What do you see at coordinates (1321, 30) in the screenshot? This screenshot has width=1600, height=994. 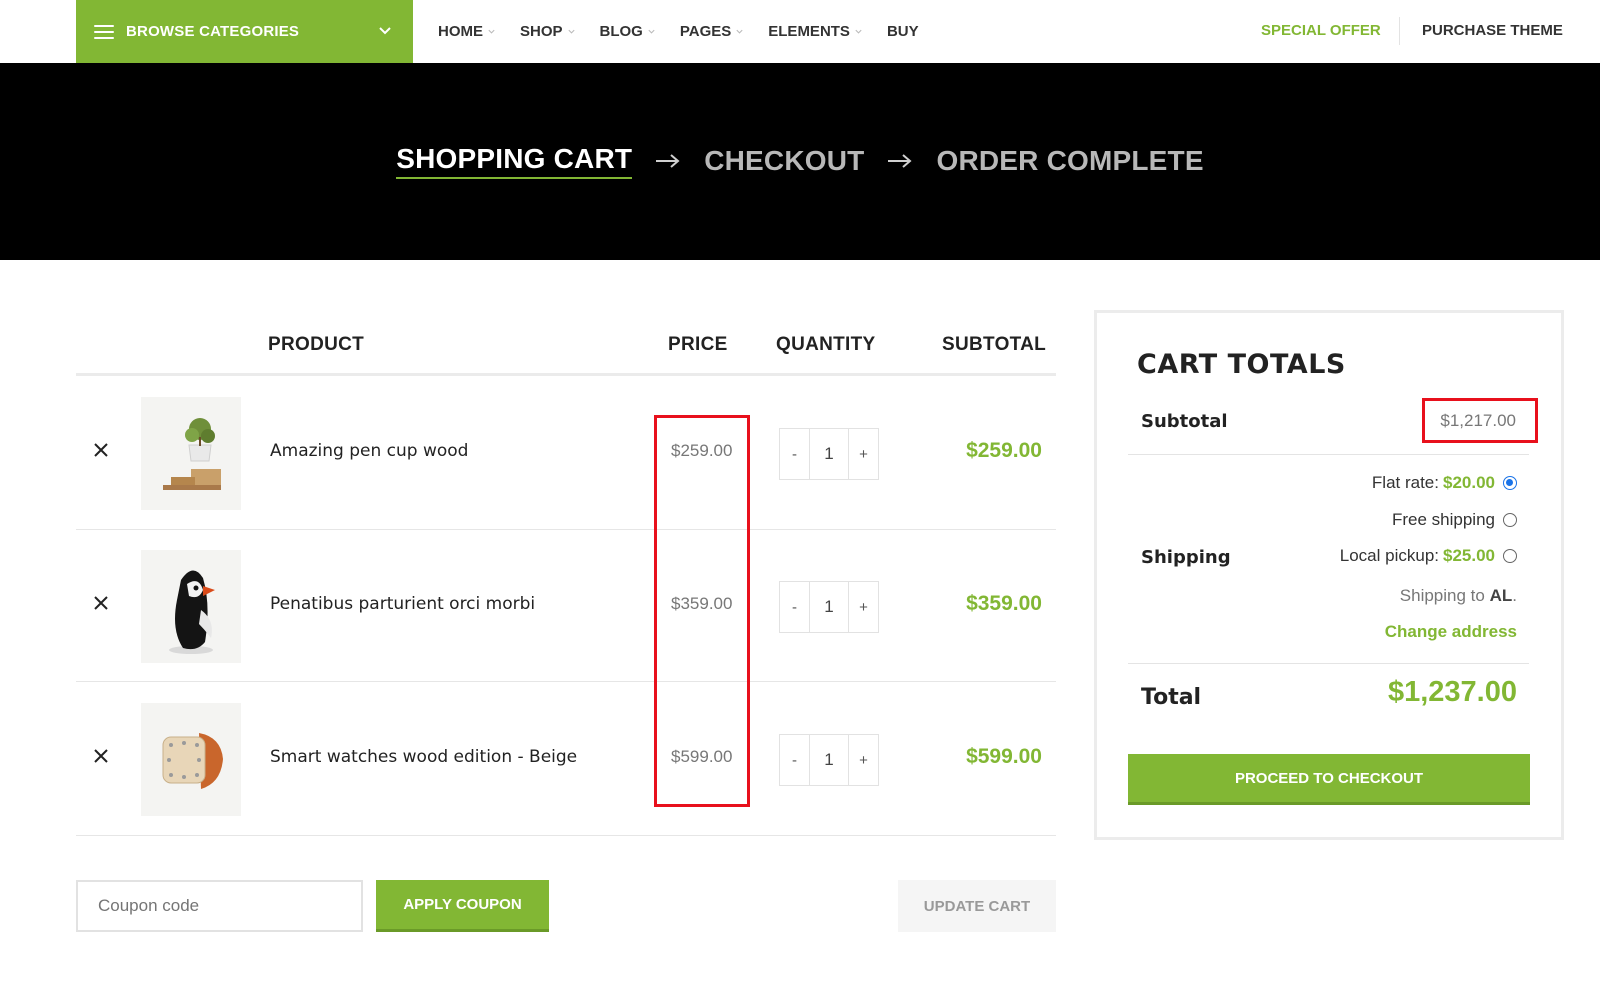 I see `special-offer-link: SPECIAL OFFER` at bounding box center [1321, 30].